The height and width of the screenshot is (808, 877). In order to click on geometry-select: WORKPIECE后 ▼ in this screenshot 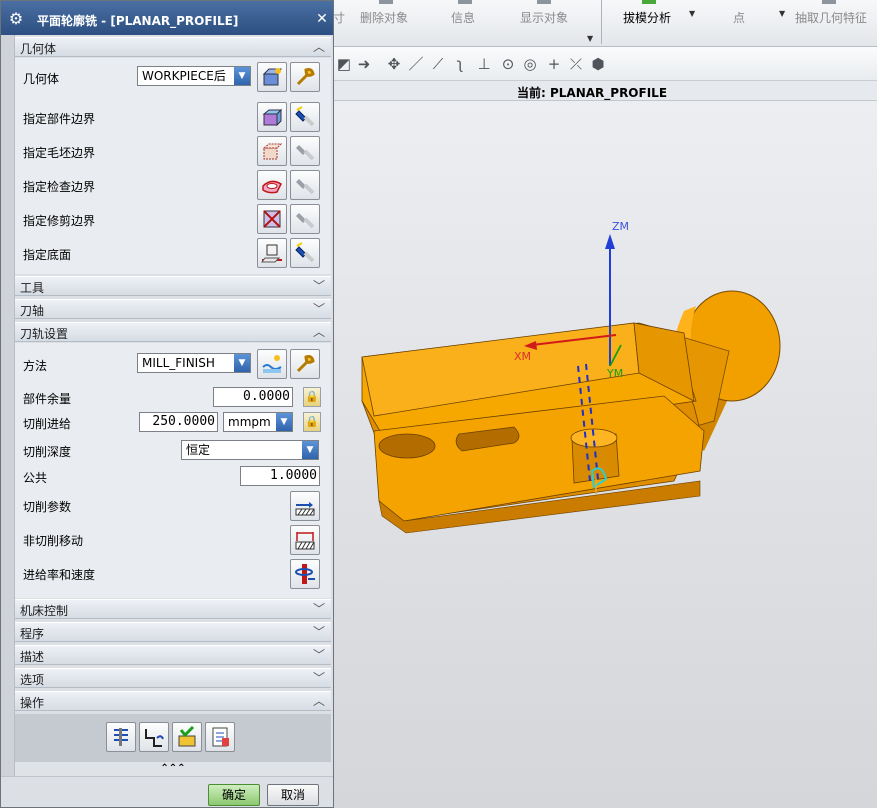, I will do `click(194, 76)`.